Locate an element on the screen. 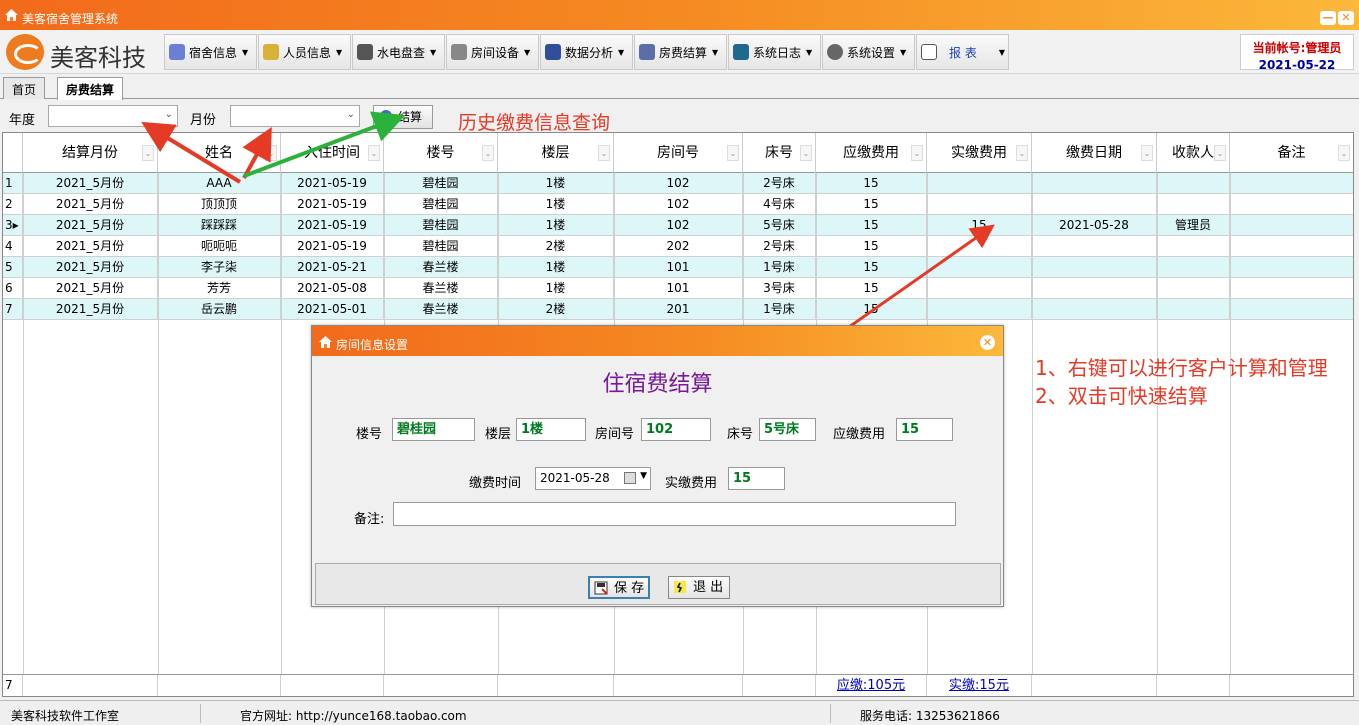 The width and height of the screenshot is (1359, 725). table-cell: 101 is located at coordinates (678, 267).